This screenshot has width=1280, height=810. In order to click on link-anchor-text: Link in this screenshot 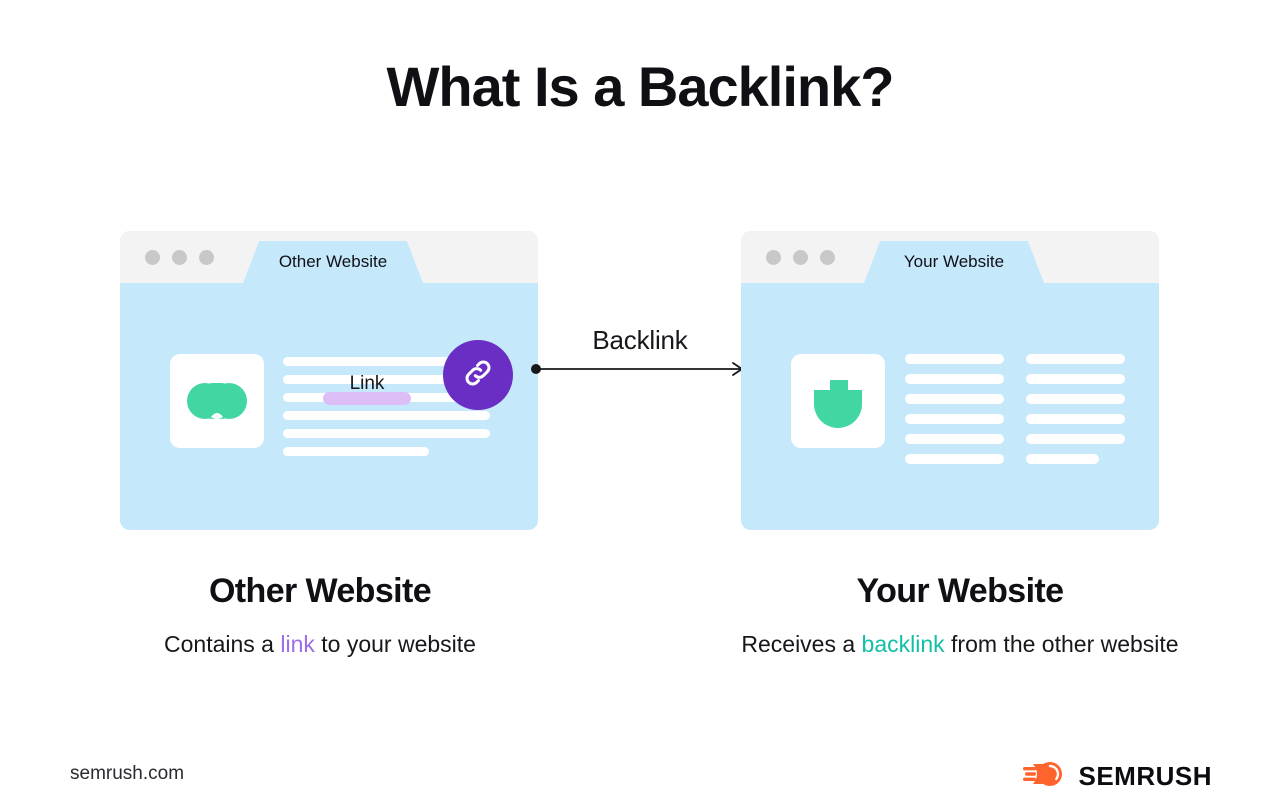, I will do `click(367, 383)`.